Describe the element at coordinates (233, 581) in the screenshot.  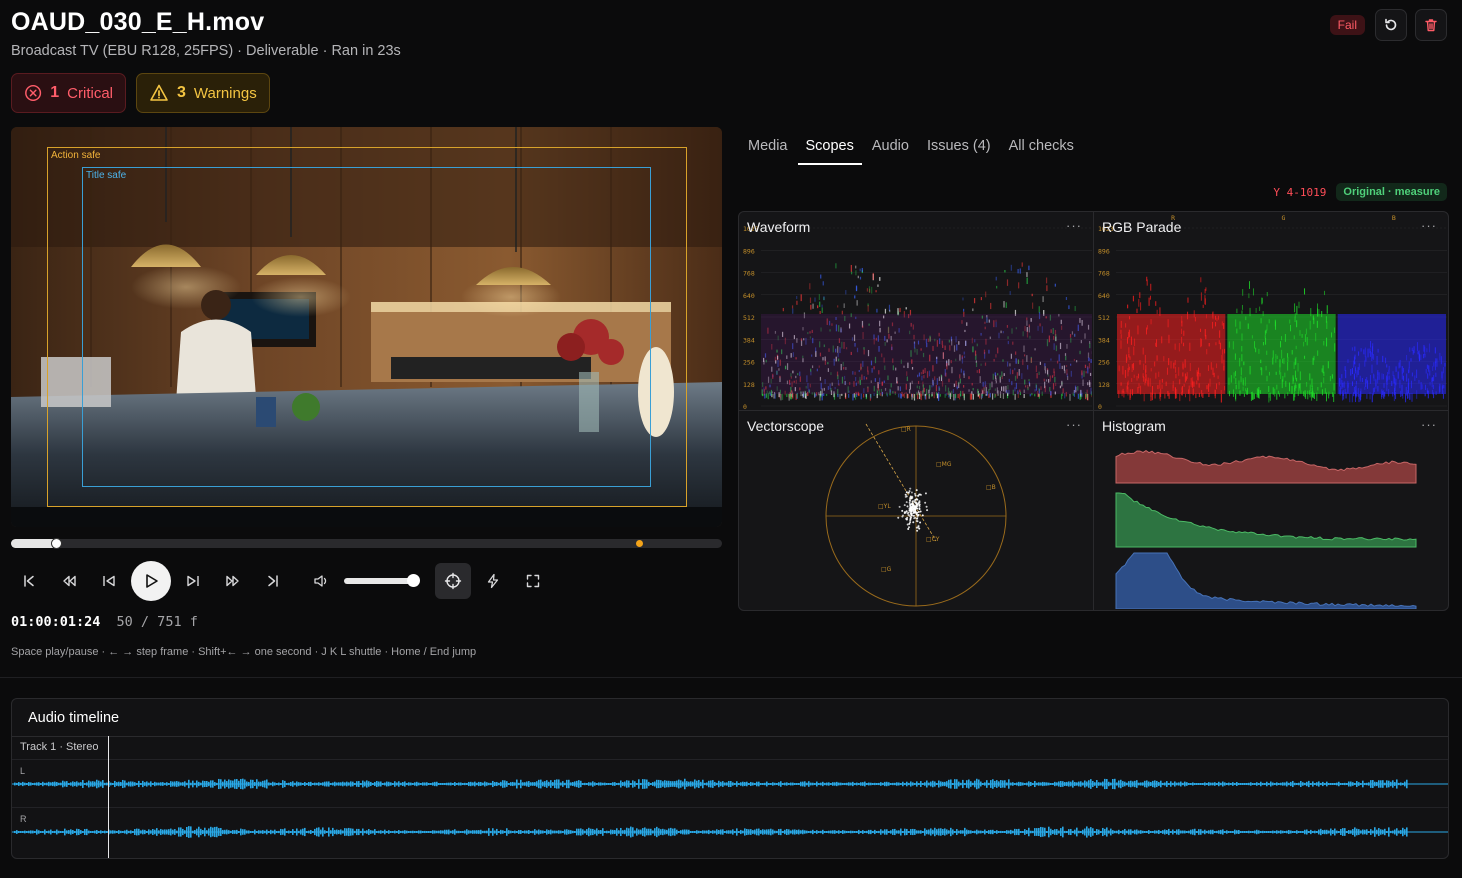
I see `fast-forward-button` at that location.